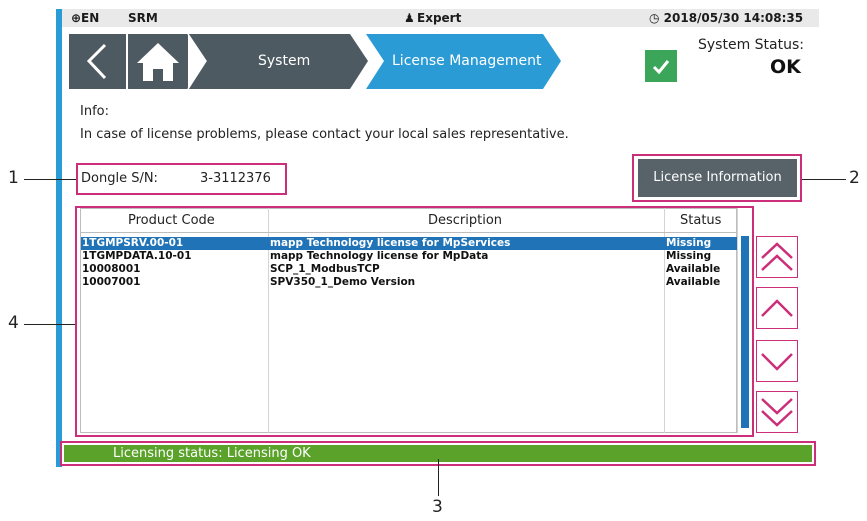  Describe the element at coordinates (785, 67) in the screenshot. I see `system-status-value: OK` at that location.